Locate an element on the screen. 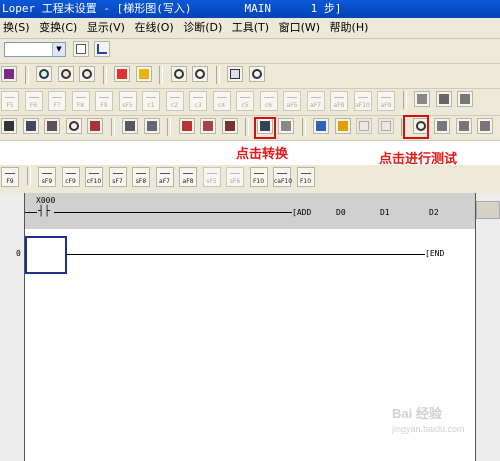  key-f5: F5 is located at coordinates (10, 101).